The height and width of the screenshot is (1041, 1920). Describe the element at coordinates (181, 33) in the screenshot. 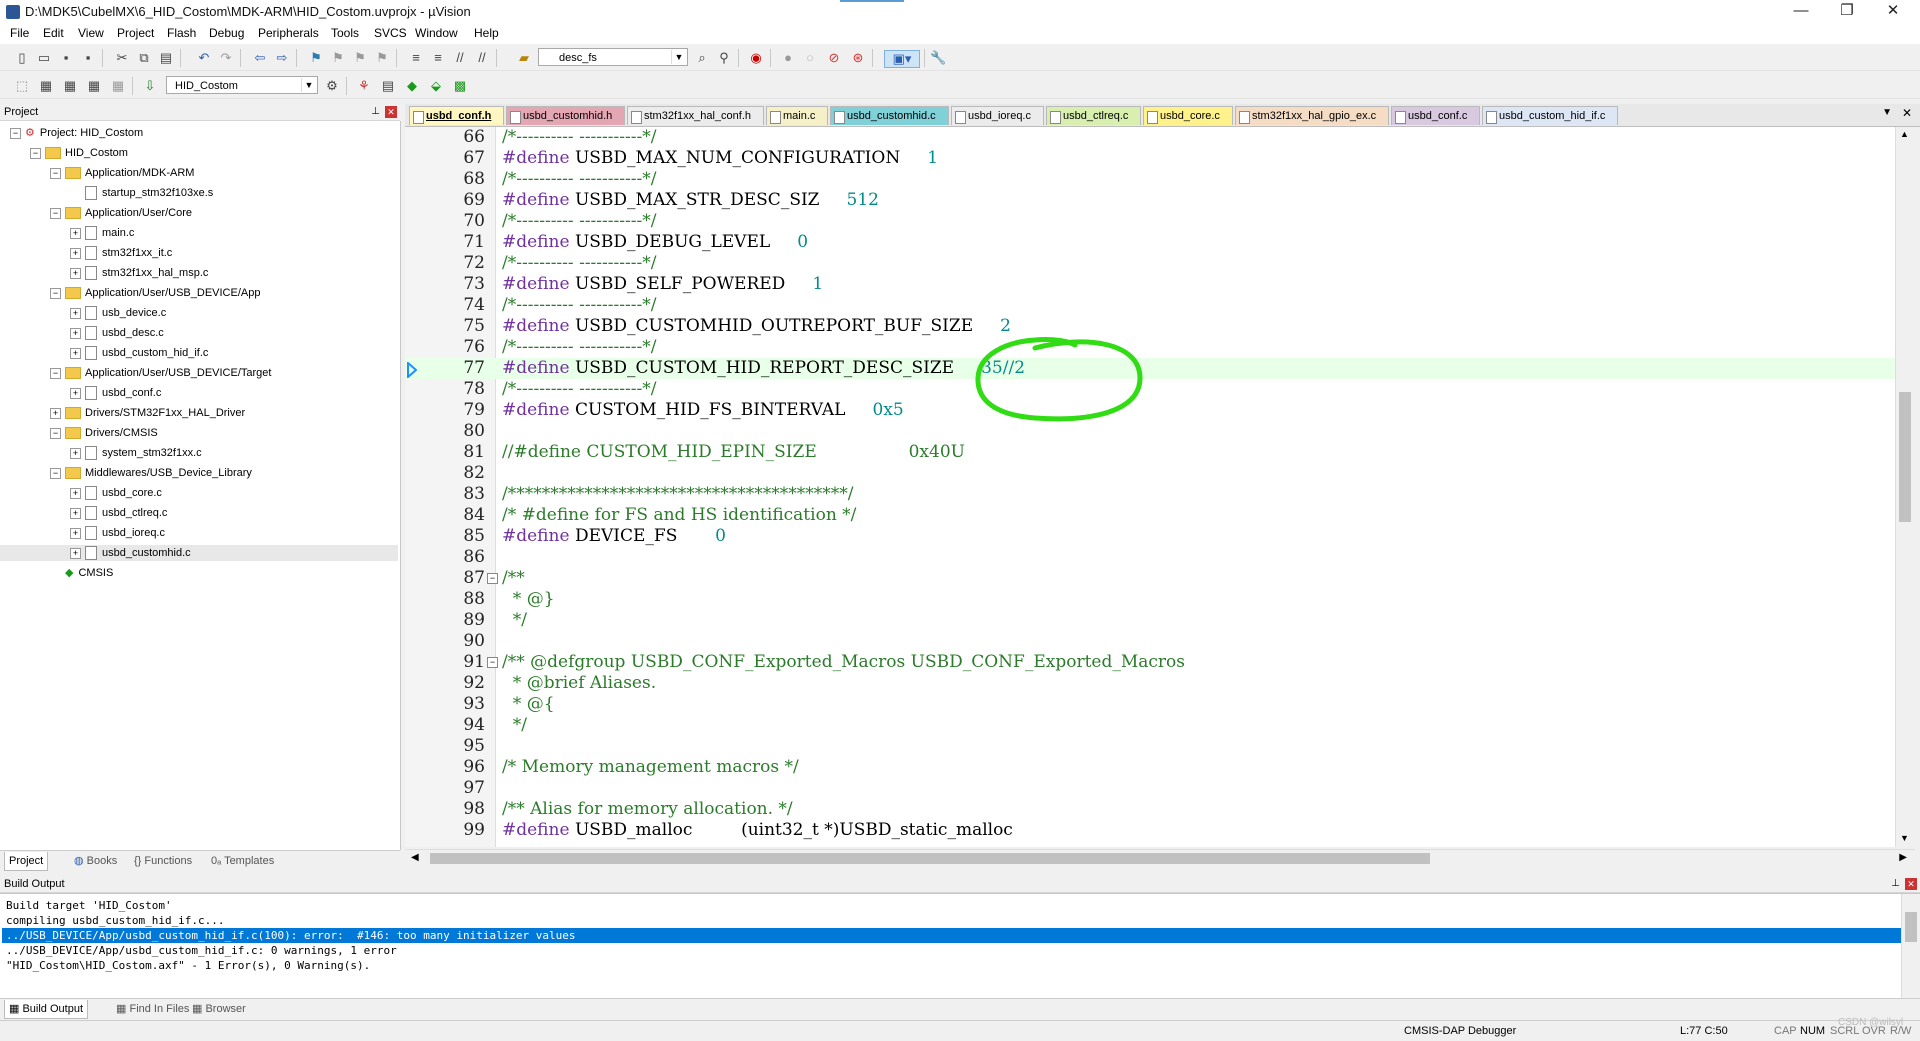

I see `menu-flash: Flash` at that location.